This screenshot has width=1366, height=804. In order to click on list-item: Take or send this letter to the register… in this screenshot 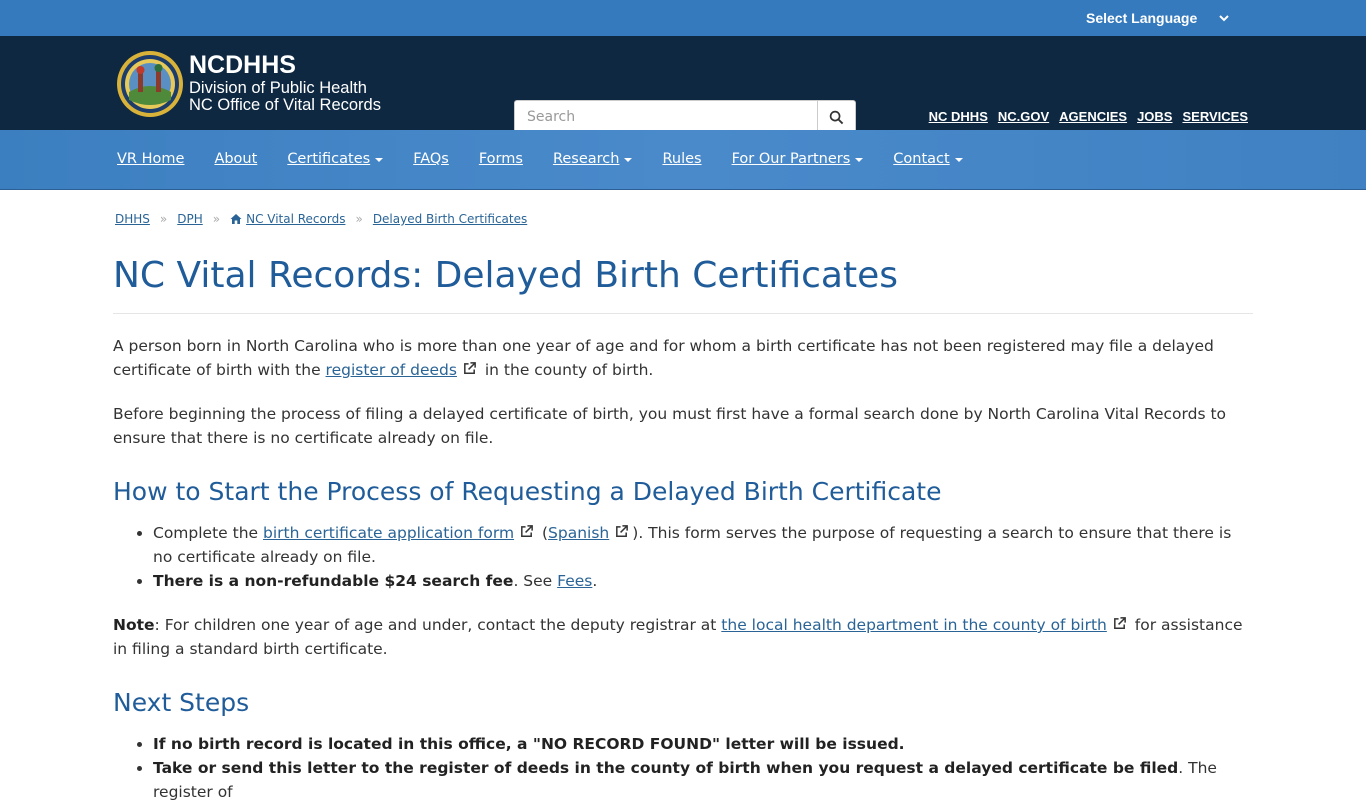, I will do `click(703, 780)`.